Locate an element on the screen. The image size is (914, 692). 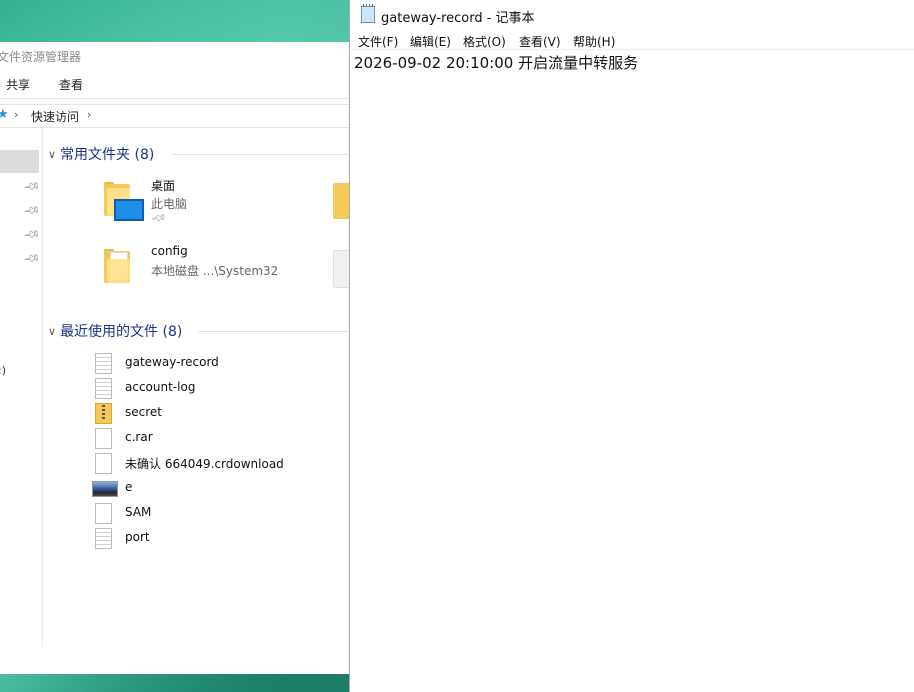
file-name: port is located at coordinates (137, 537).